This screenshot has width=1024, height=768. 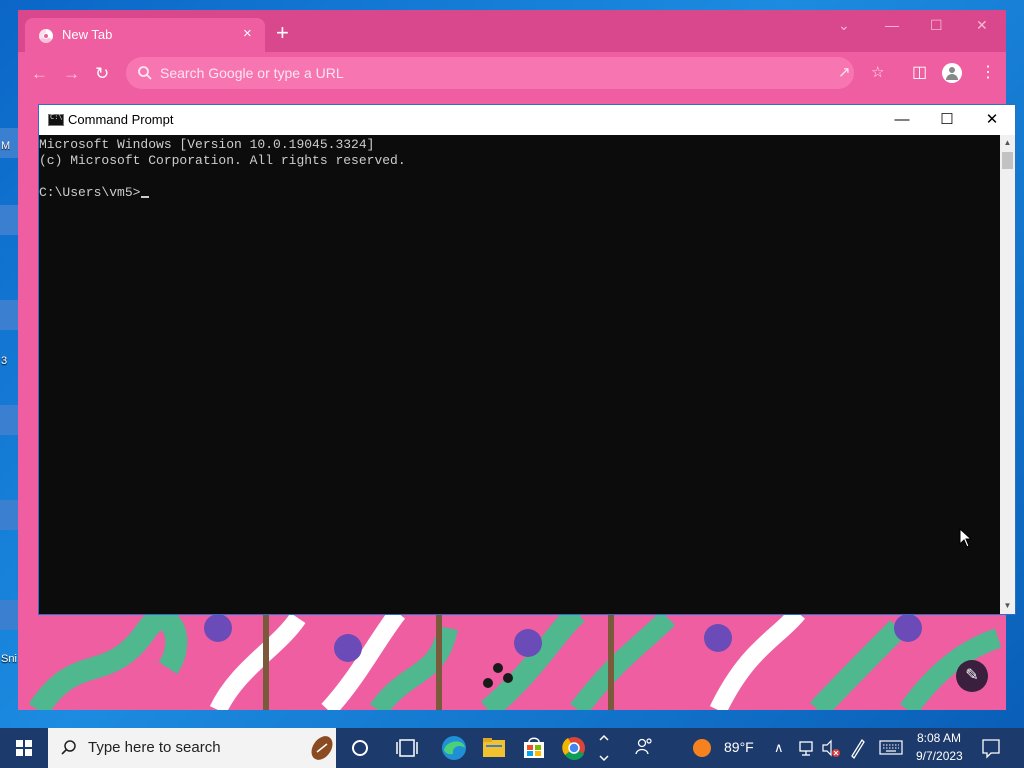 I want to click on scroll-down-icon: ▼, so click(x=1007, y=606).